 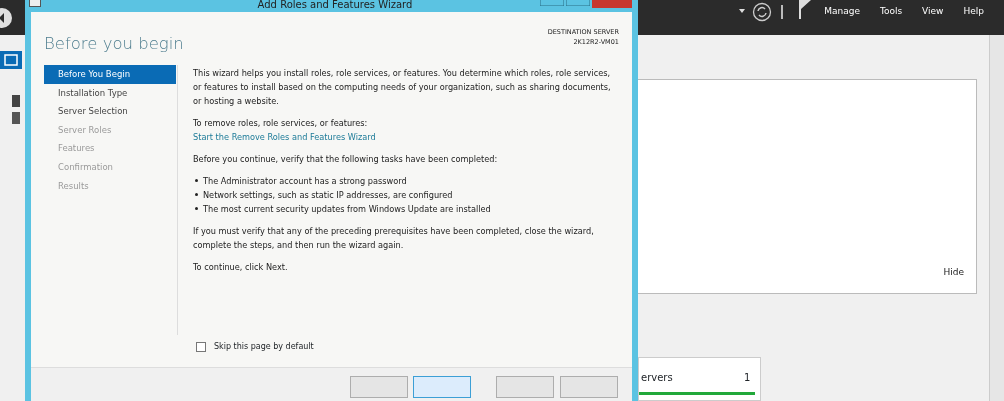 I want to click on menu-item: Tools, so click(x=891, y=12).